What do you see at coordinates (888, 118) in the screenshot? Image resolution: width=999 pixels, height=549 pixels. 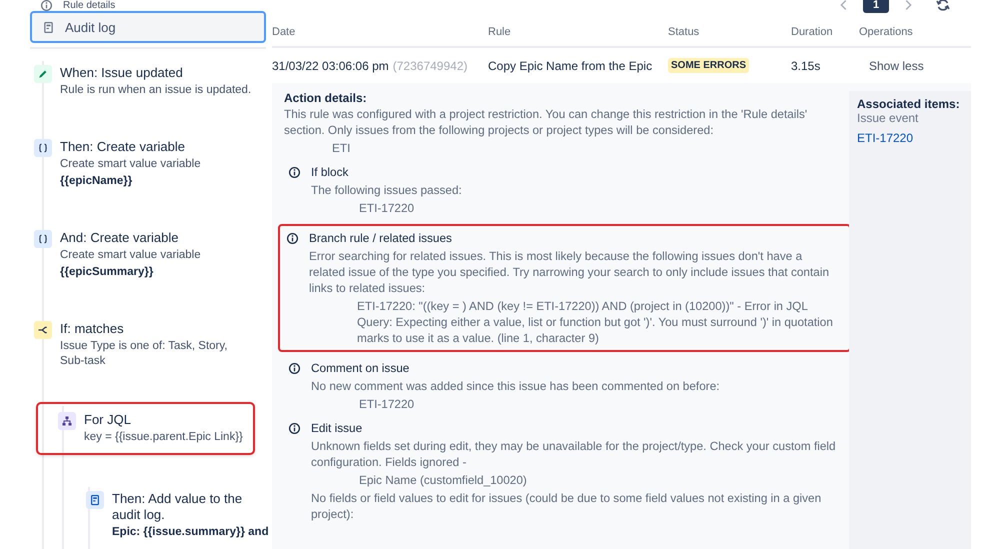 I see `associated-label: Issue event` at bounding box center [888, 118].